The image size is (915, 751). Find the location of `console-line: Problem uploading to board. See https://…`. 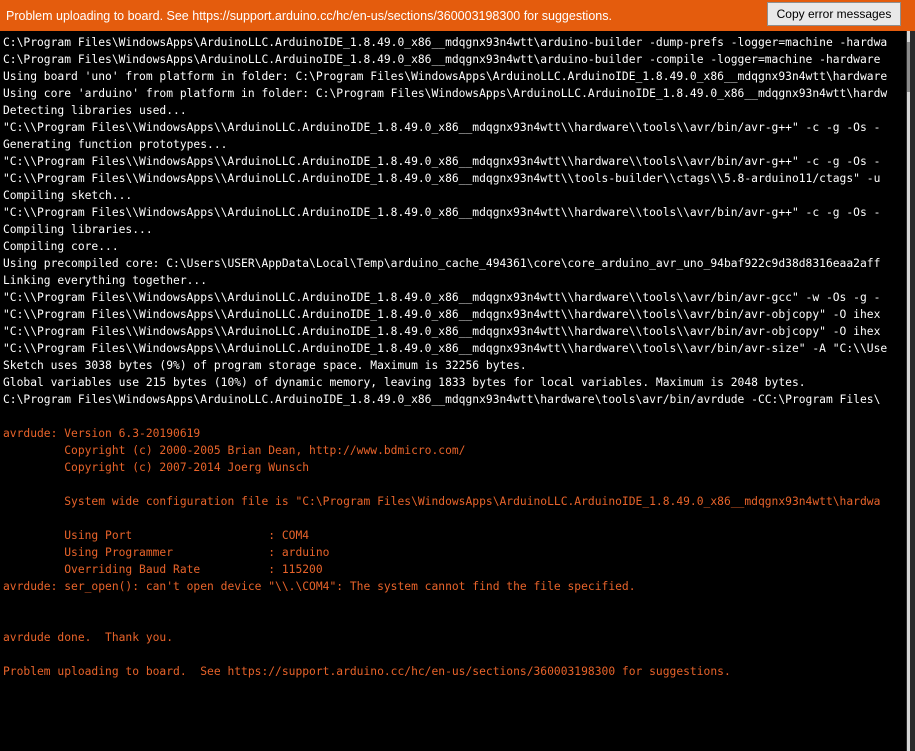

console-line: Problem uploading to board. See https://… is located at coordinates (367, 671).